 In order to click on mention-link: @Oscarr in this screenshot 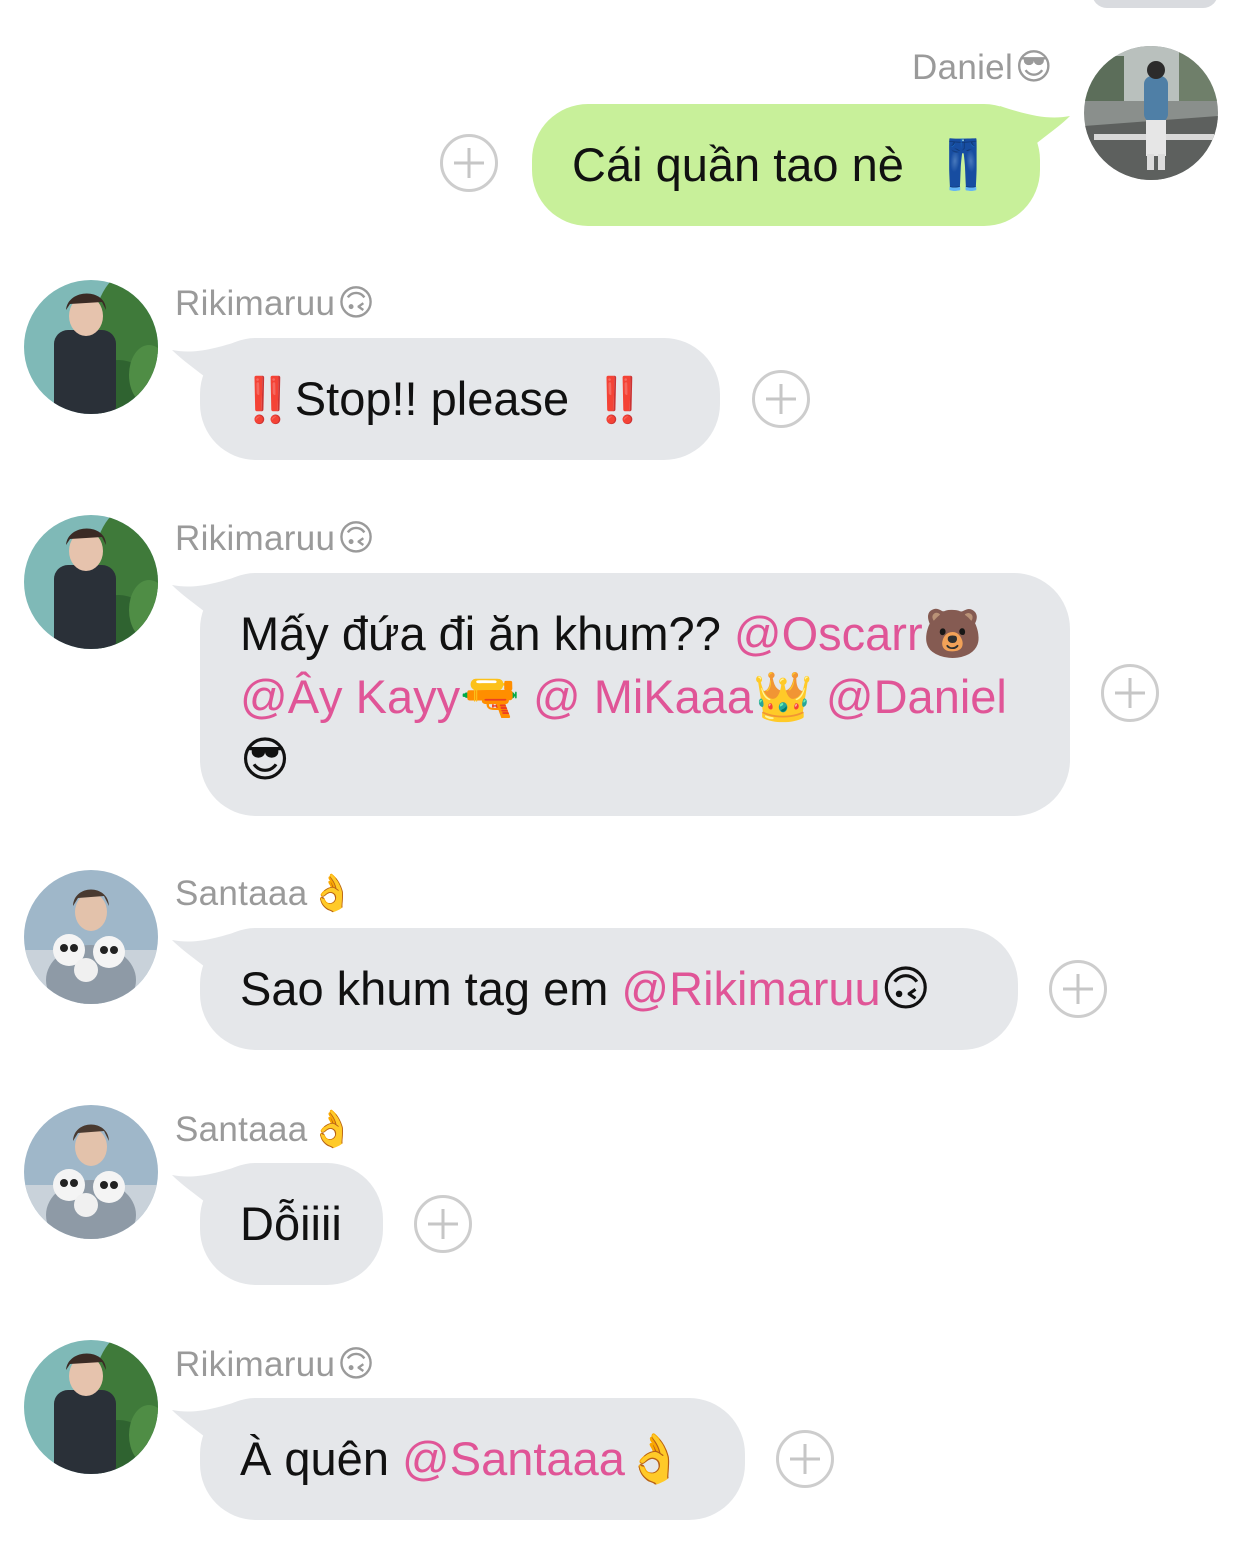, I will do `click(828, 633)`.